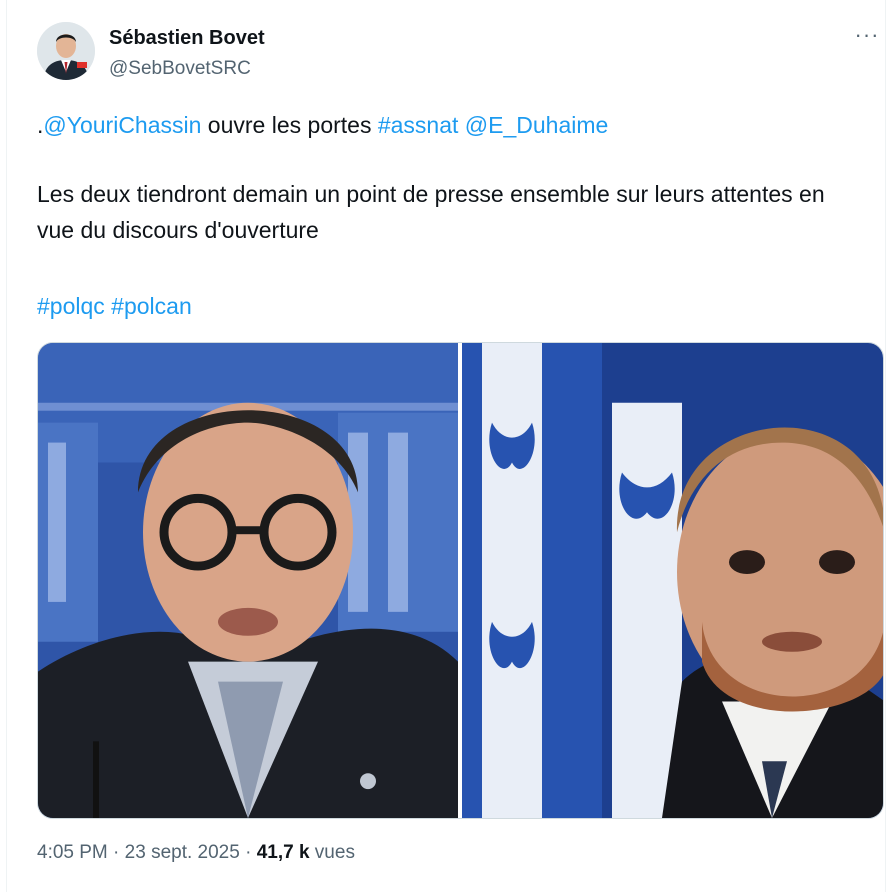 The width and height of the screenshot is (888, 892). I want to click on author-avatar, so click(66, 51).